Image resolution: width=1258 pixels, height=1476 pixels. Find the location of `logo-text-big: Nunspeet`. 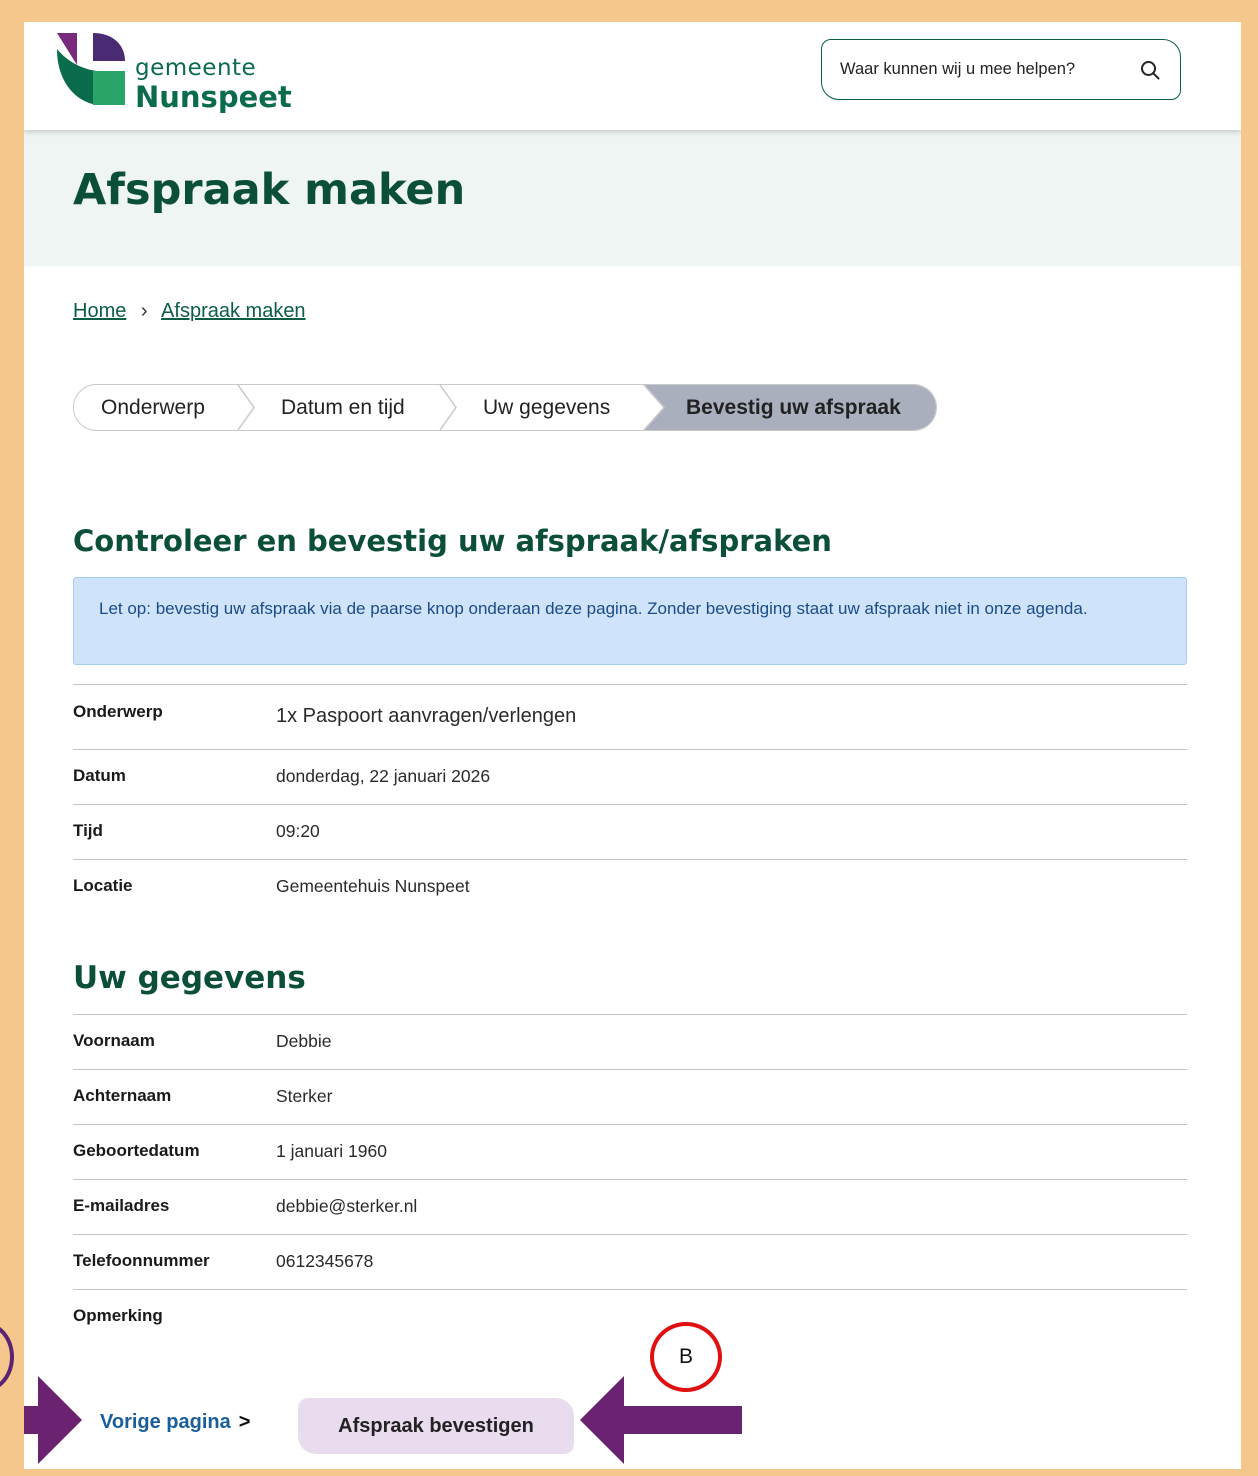

logo-text-big: Nunspeet is located at coordinates (213, 97).